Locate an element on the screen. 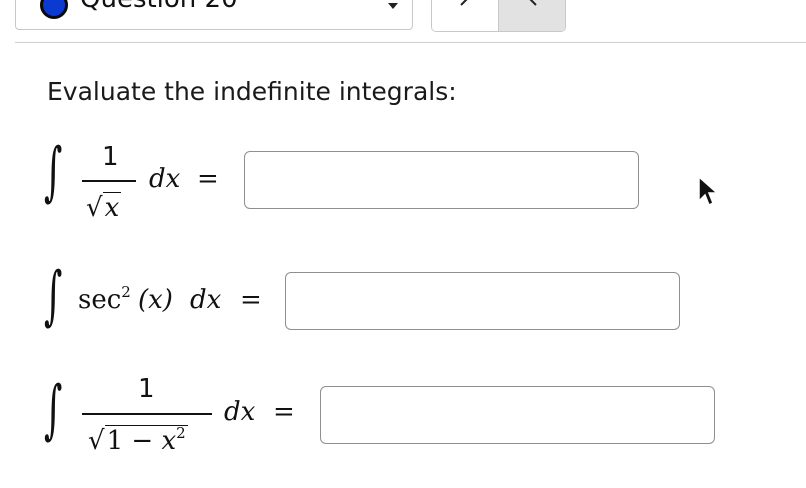  chevron-left-icon is located at coordinates (464, 3).